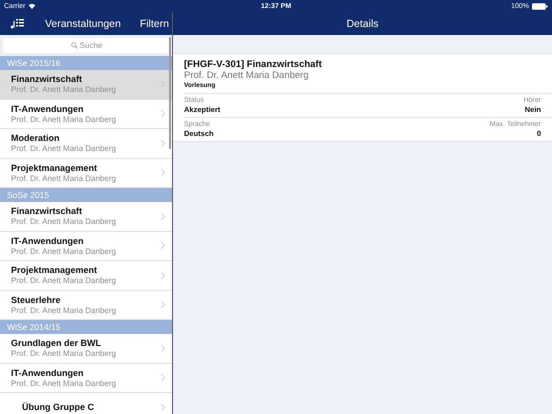 The height and width of the screenshot is (414, 552). What do you see at coordinates (86, 195) in the screenshot?
I see `section-header: SoSe 2015` at bounding box center [86, 195].